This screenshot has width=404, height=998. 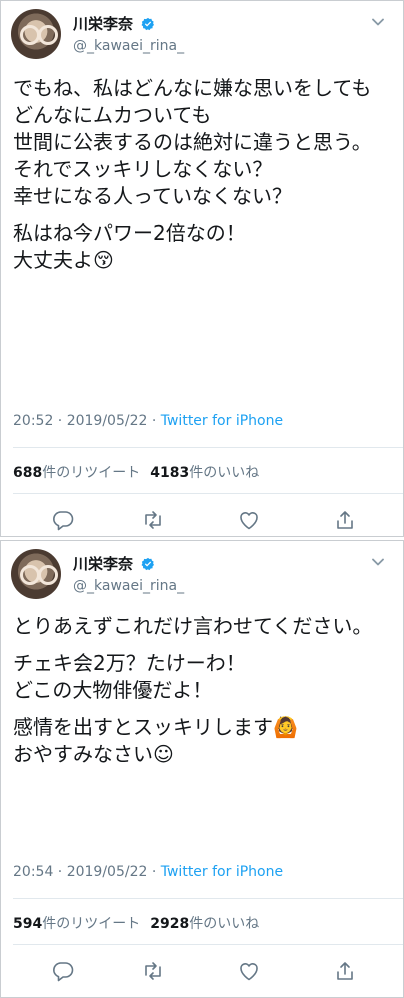 I want to click on like-count: 4183, so click(x=170, y=473).